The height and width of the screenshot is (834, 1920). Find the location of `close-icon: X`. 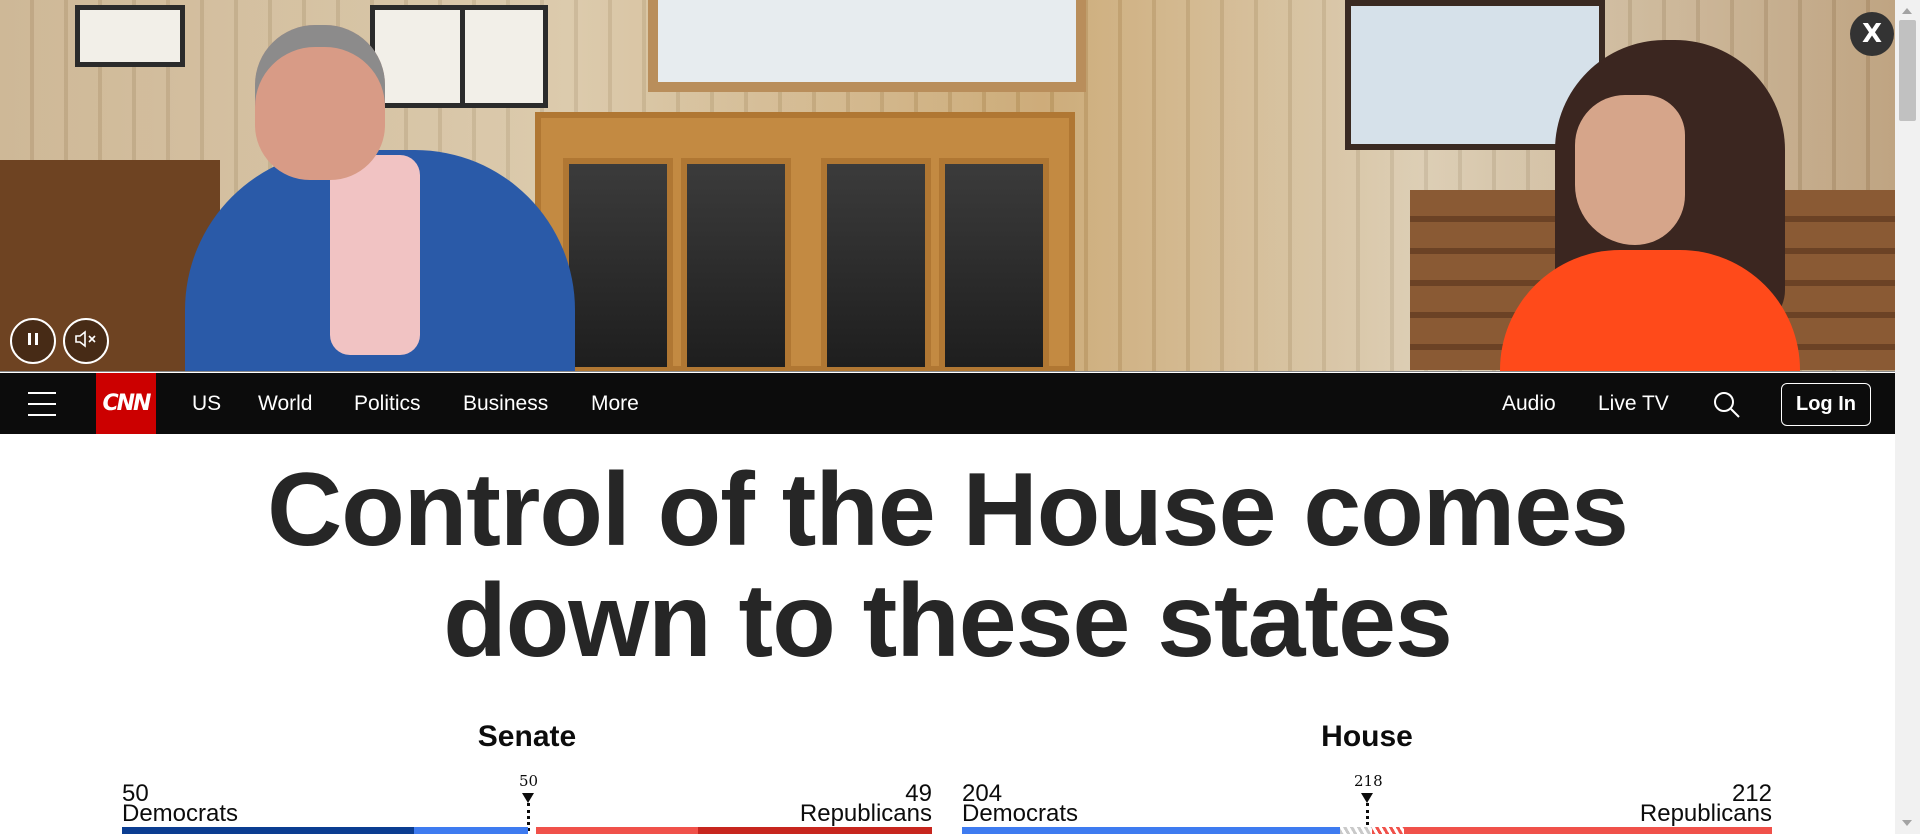

close-icon: X is located at coordinates (1872, 34).